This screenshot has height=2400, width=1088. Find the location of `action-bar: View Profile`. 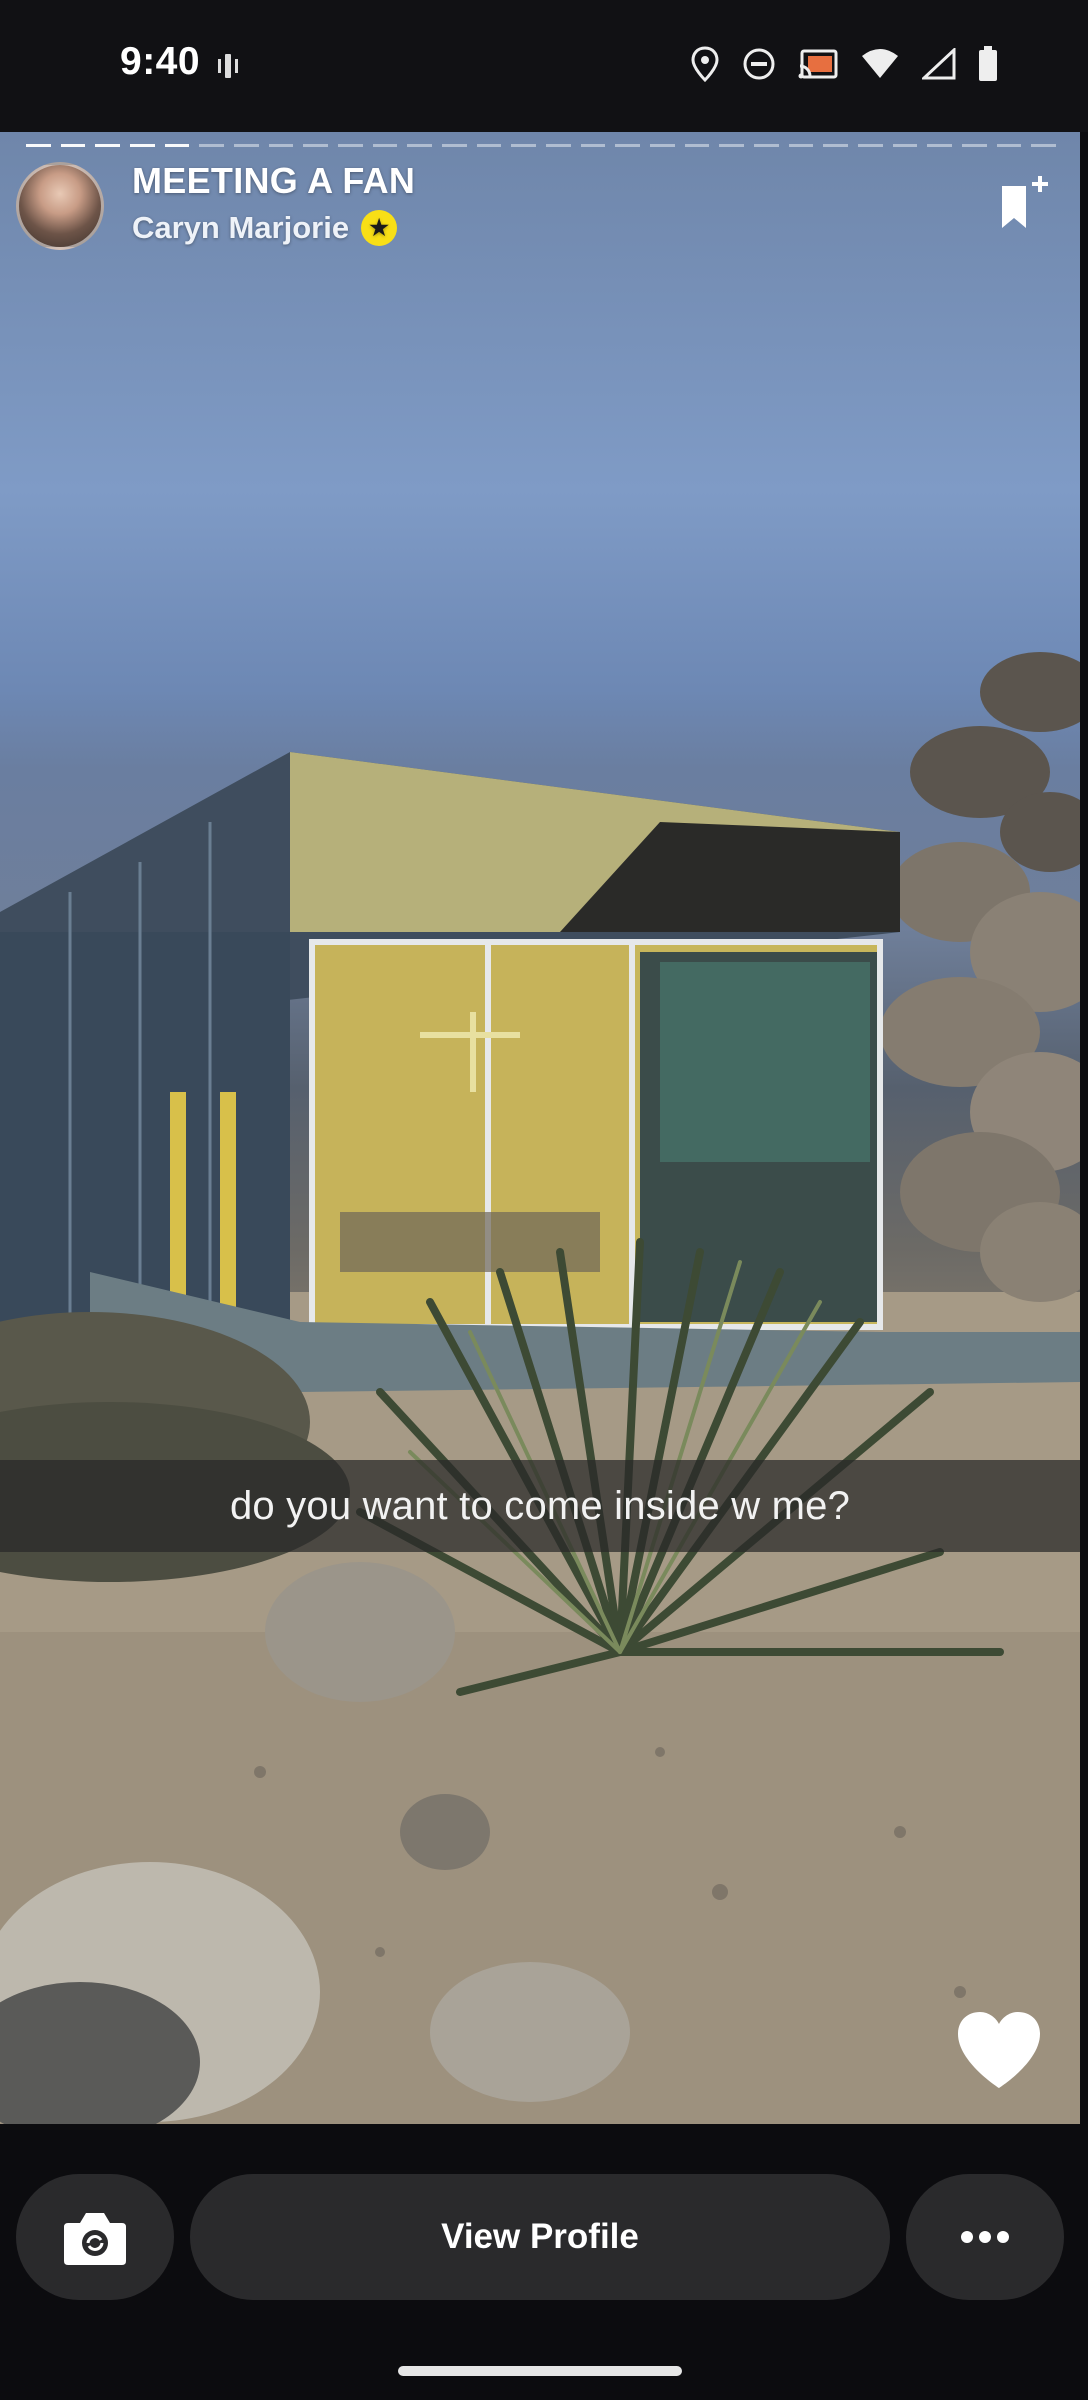

action-bar: View Profile is located at coordinates (544, 2262).